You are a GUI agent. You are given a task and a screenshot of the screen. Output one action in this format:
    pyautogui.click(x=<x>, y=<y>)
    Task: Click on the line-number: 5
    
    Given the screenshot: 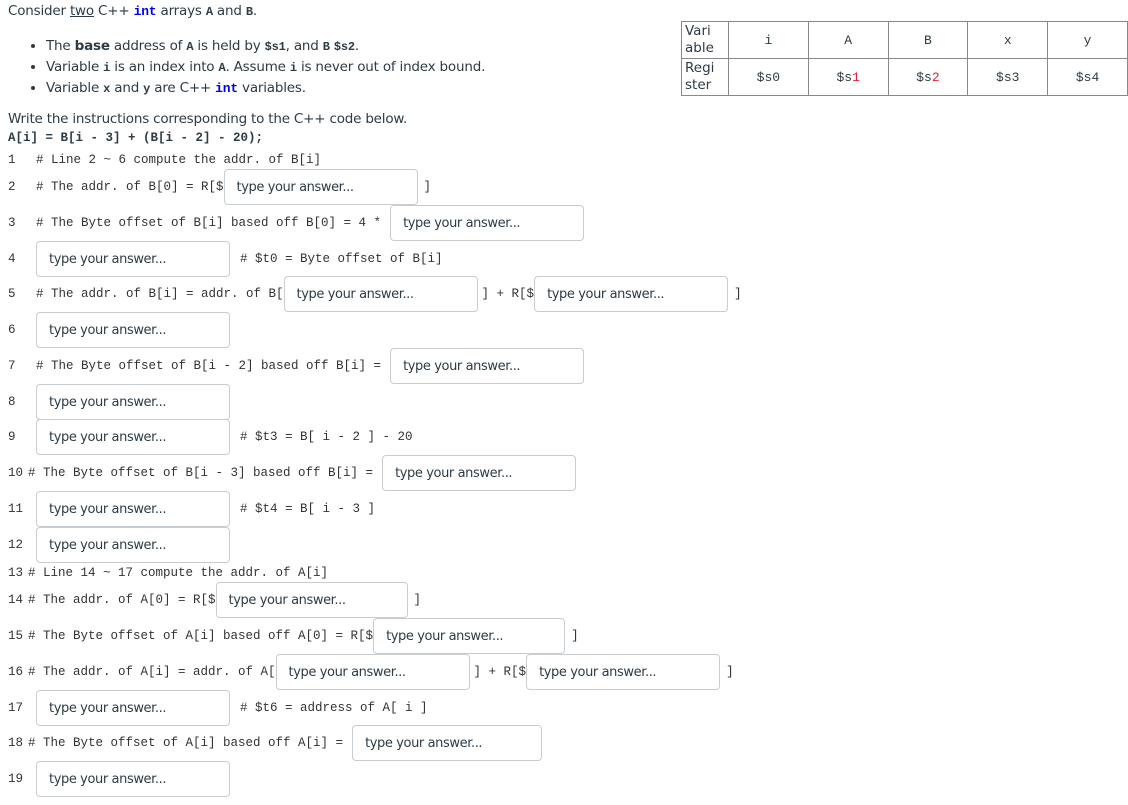 What is the action you would take?
    pyautogui.click(x=12, y=294)
    